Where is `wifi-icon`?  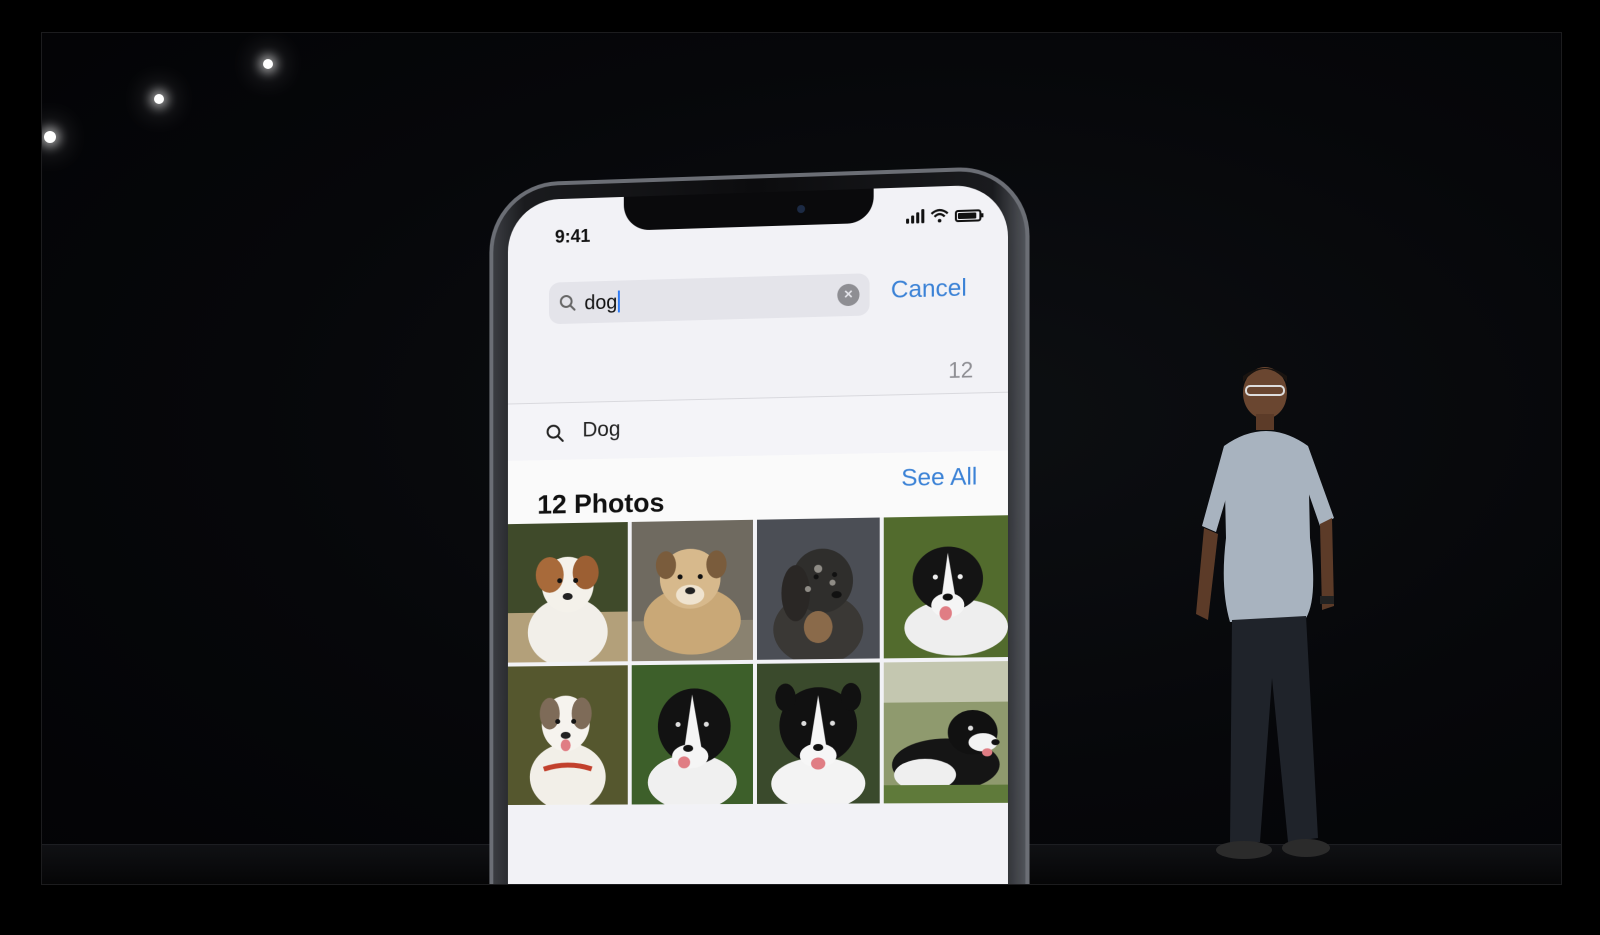 wifi-icon is located at coordinates (939, 215).